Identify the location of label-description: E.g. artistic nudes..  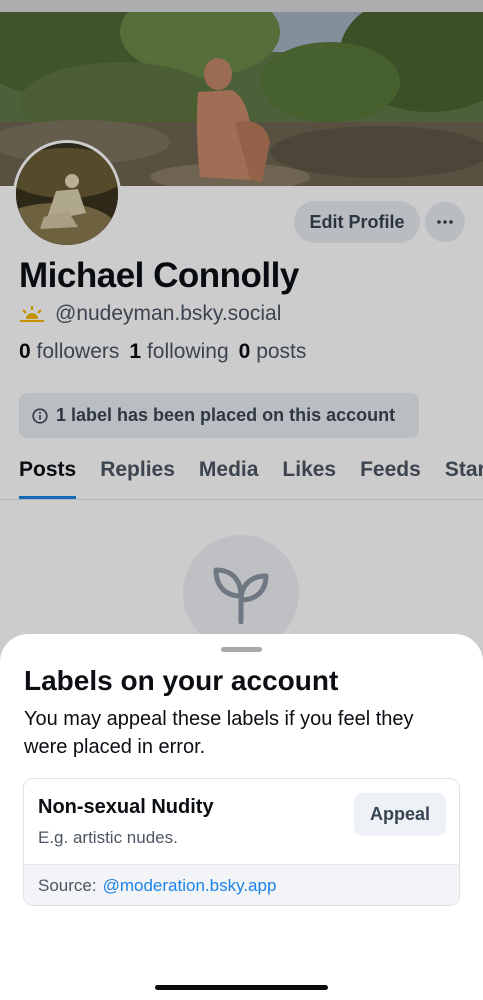
(108, 837).